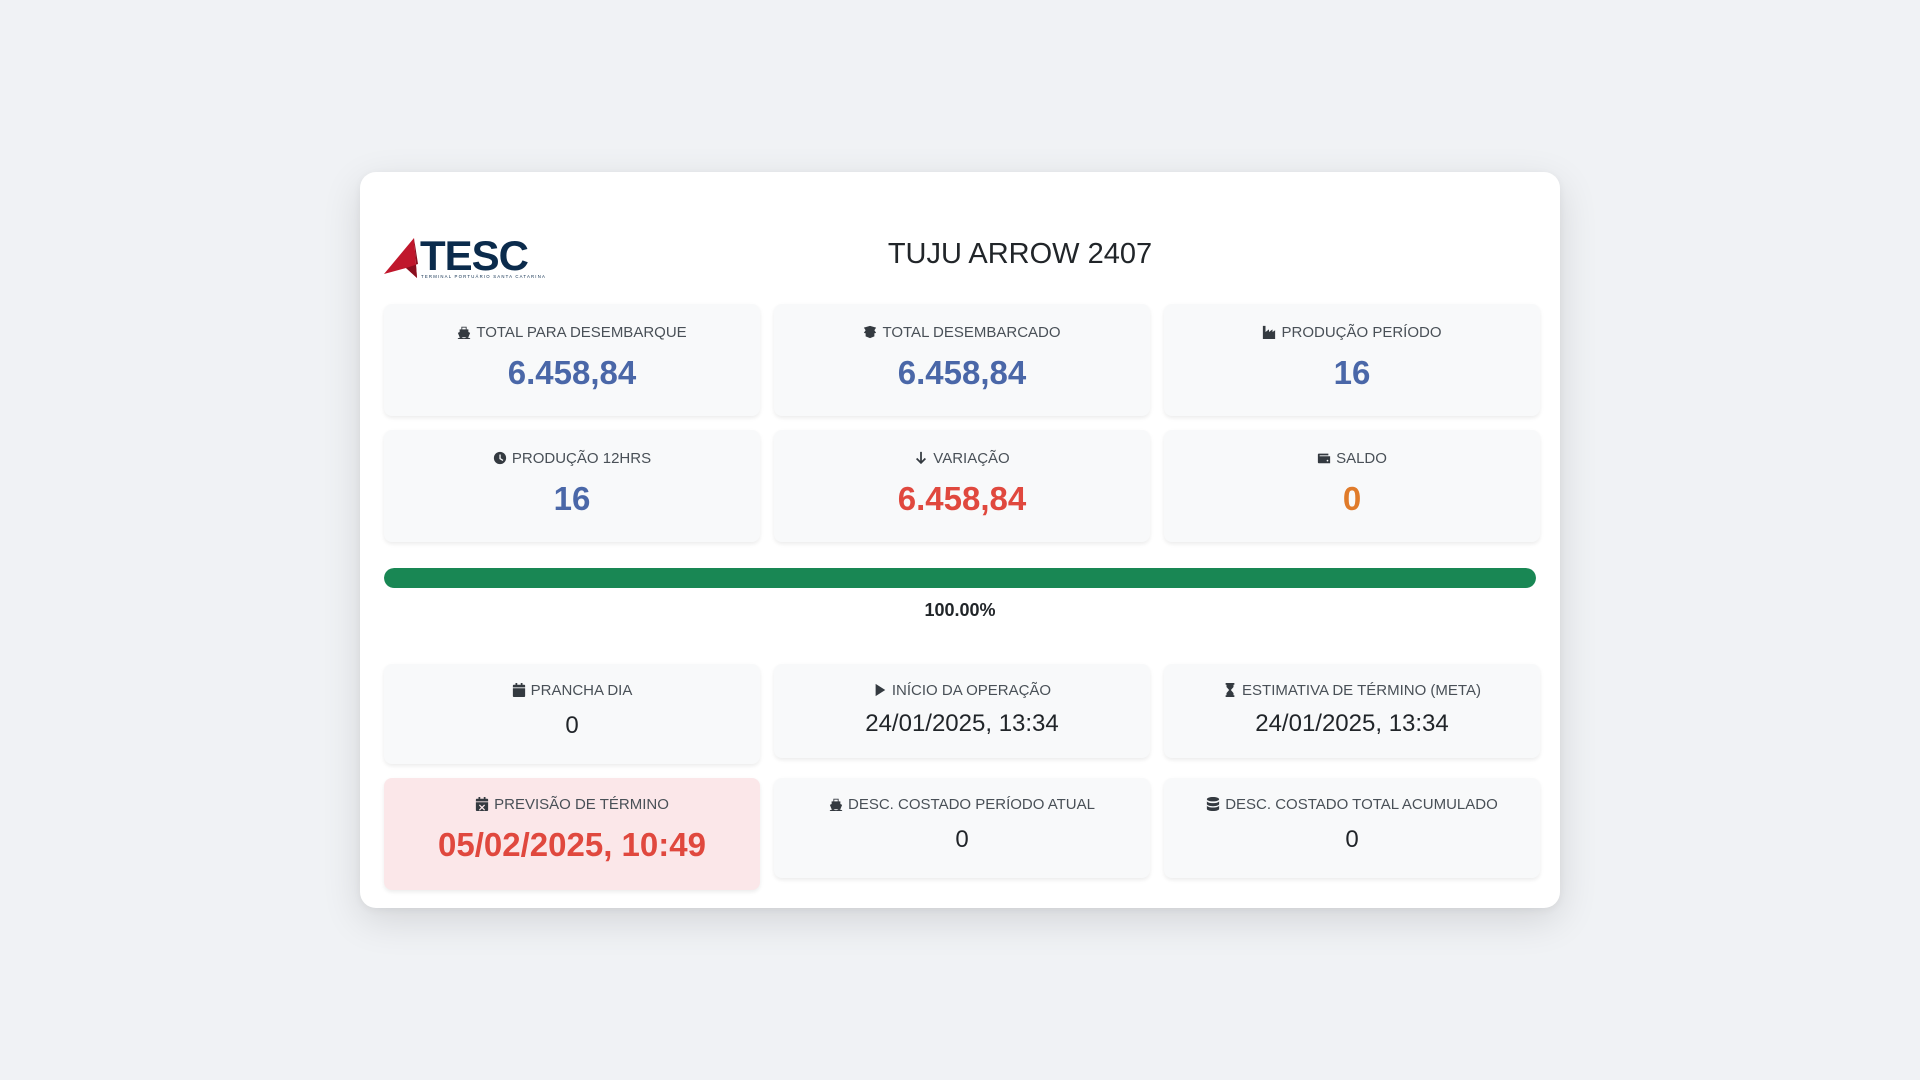 This screenshot has height=1080, width=1920. Describe the element at coordinates (1269, 332) in the screenshot. I see `industry-icon` at that location.